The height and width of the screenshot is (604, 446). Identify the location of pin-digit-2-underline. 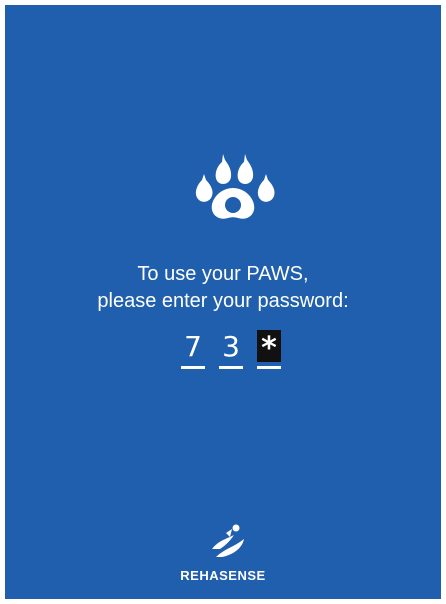
(231, 367).